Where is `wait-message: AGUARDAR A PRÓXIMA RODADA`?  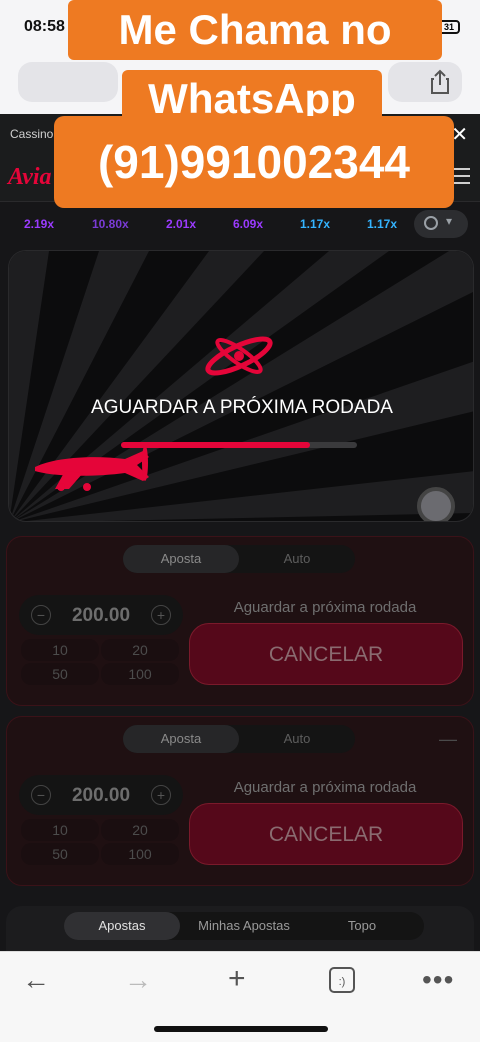
wait-message: AGUARDAR A PRÓXIMA RODADA is located at coordinates (242, 407).